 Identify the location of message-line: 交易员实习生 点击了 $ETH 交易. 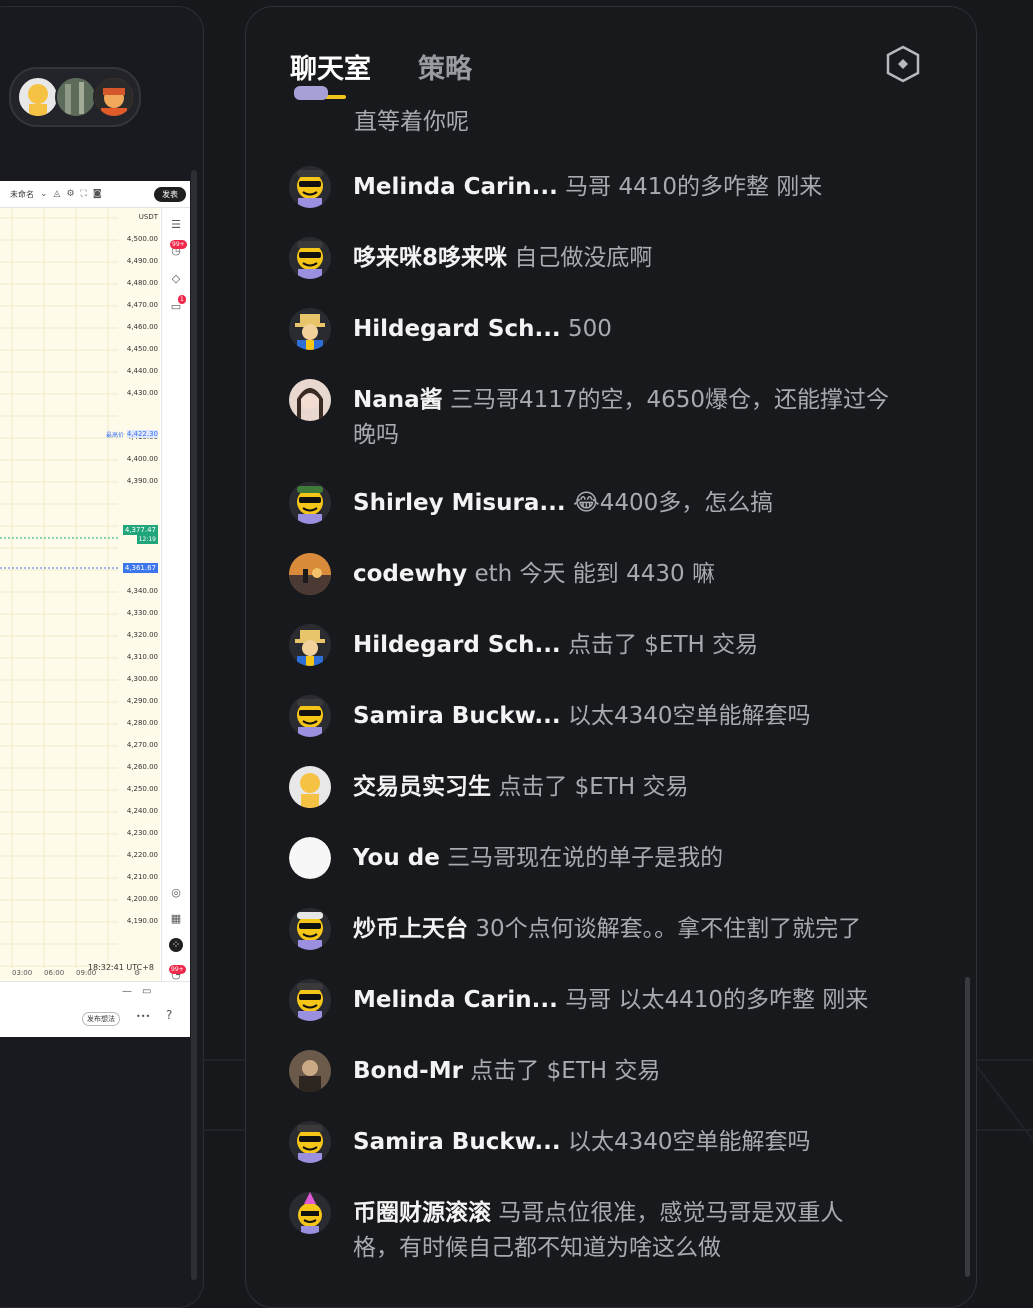
(643, 787).